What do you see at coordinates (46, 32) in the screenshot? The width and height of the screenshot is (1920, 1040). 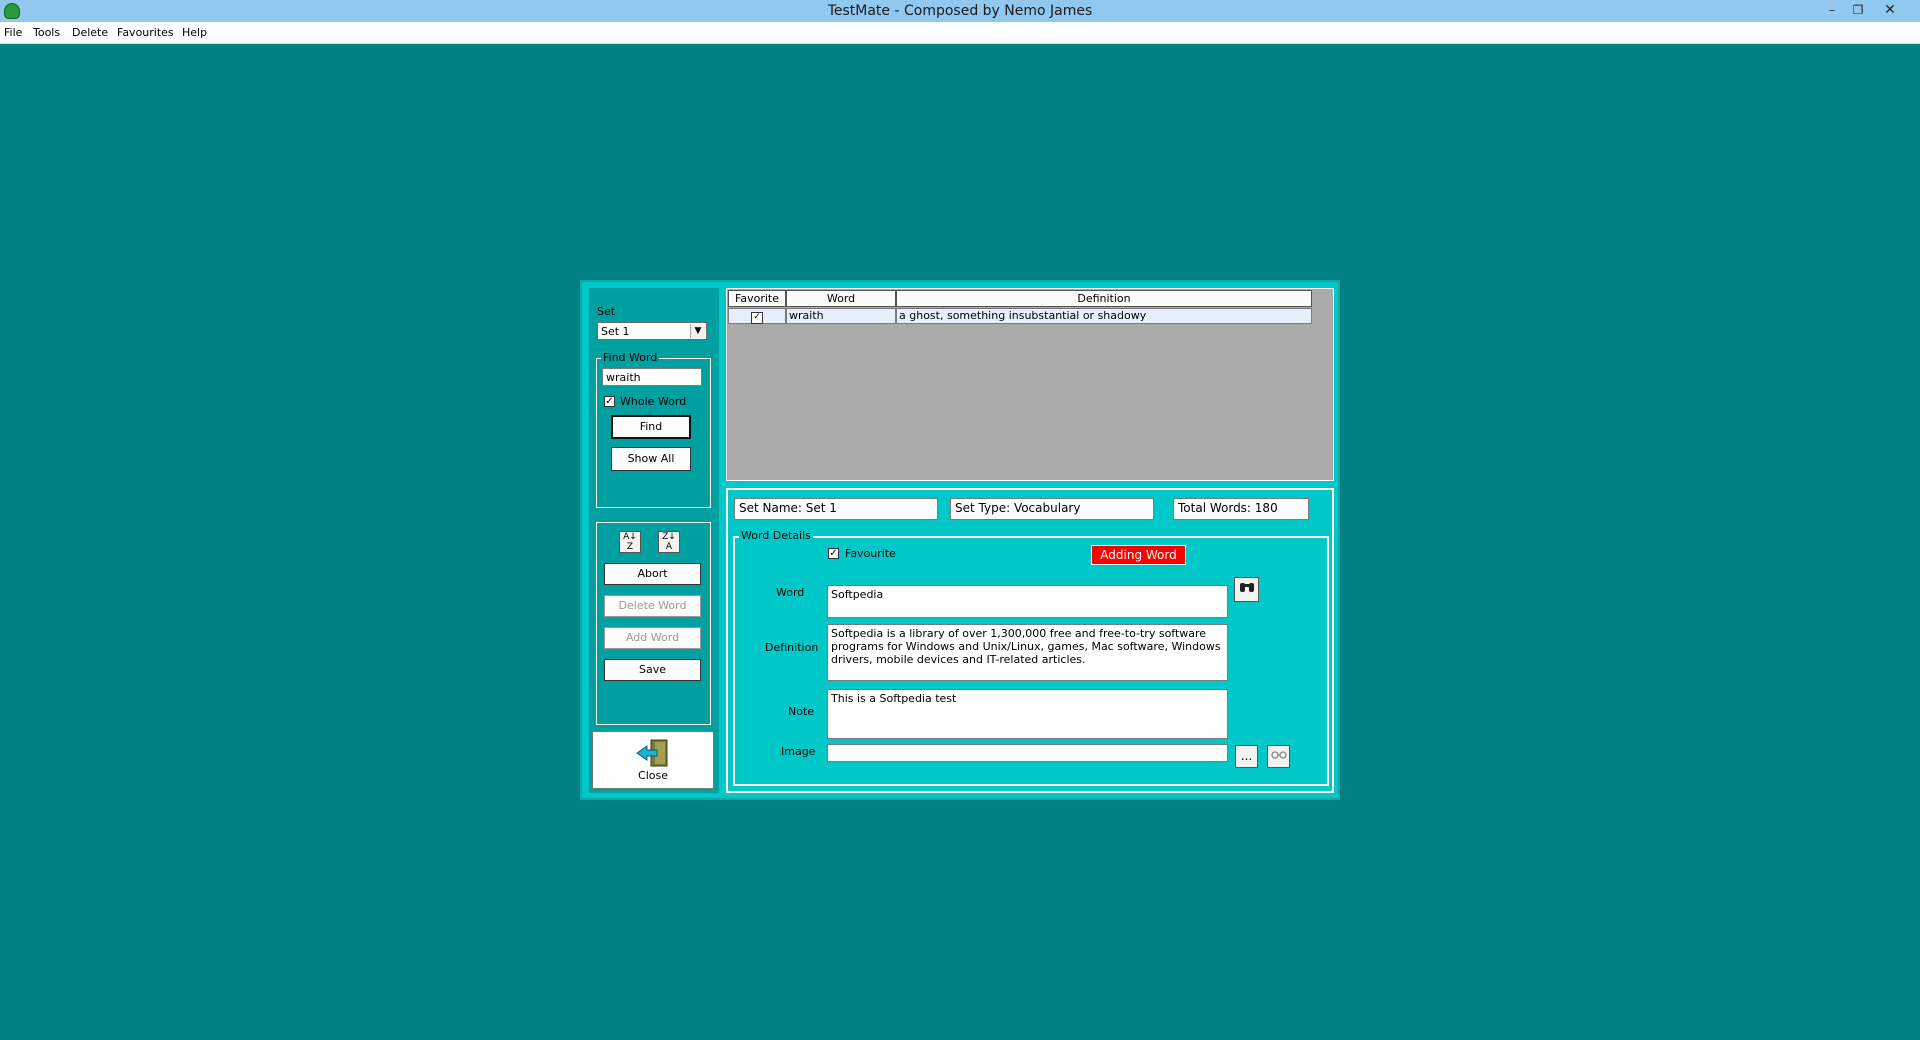 I see `menu-tools: Tools` at bounding box center [46, 32].